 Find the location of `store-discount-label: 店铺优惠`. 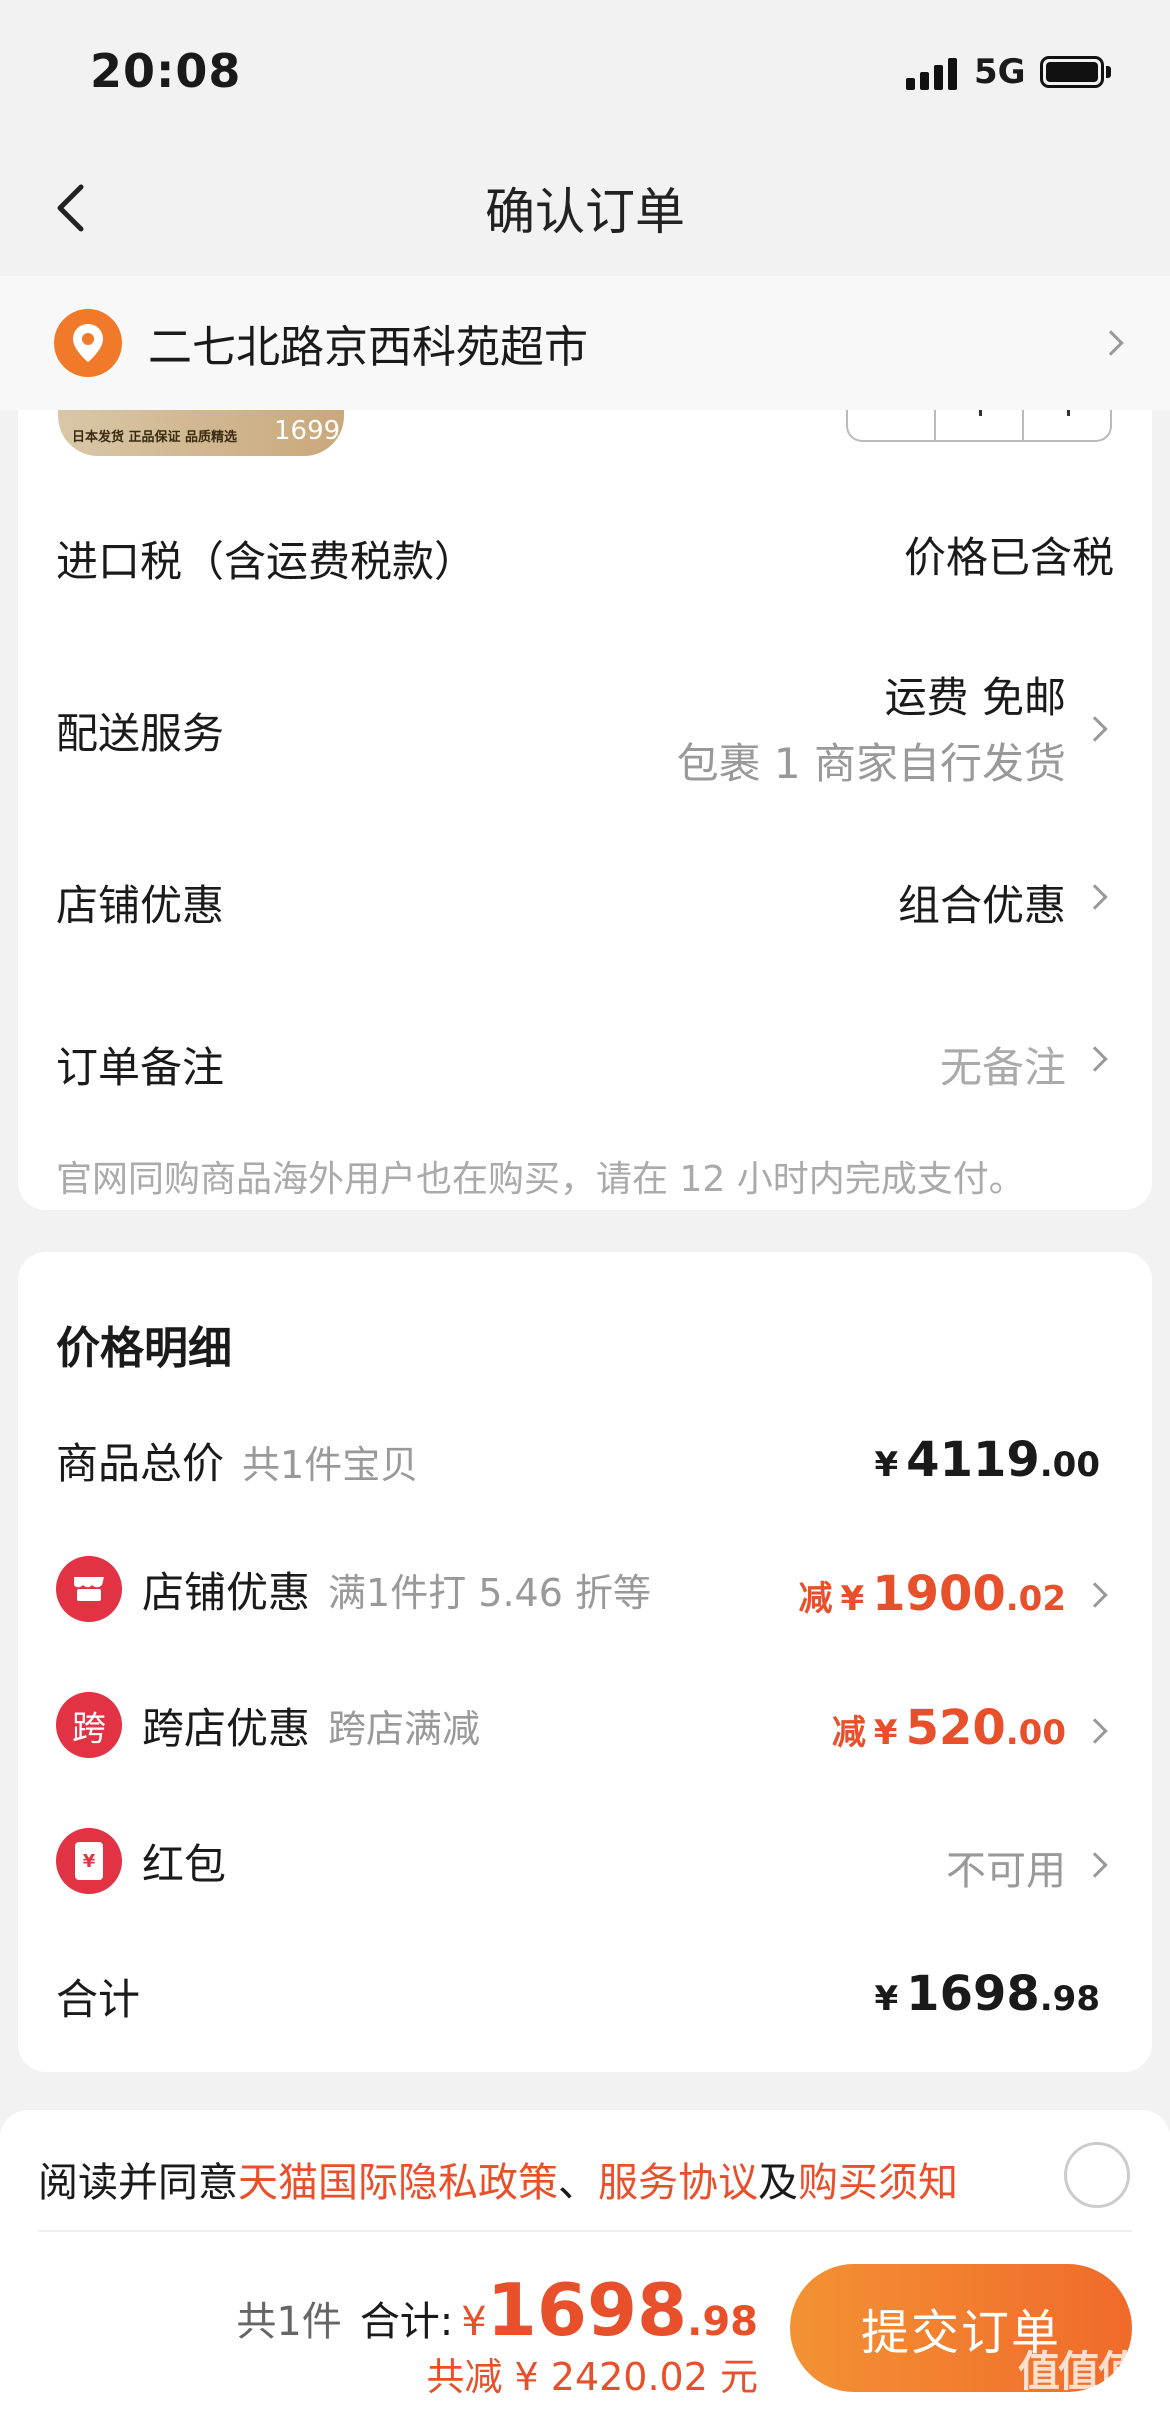

store-discount-label: 店铺优惠 is located at coordinates (140, 905).